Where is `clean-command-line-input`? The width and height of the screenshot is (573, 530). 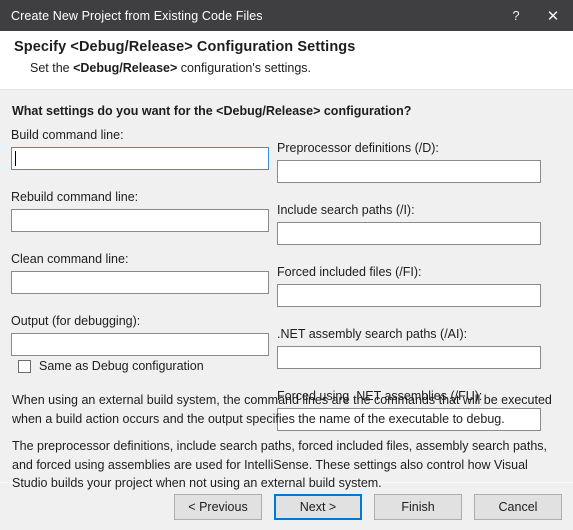
clean-command-line-input is located at coordinates (140, 282).